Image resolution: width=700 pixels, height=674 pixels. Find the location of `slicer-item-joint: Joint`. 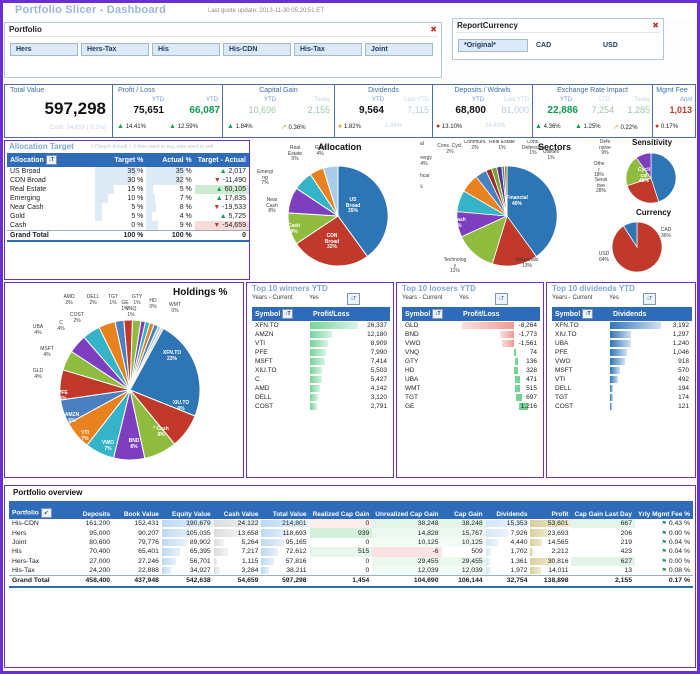

slicer-item-joint: Joint is located at coordinates (399, 49).